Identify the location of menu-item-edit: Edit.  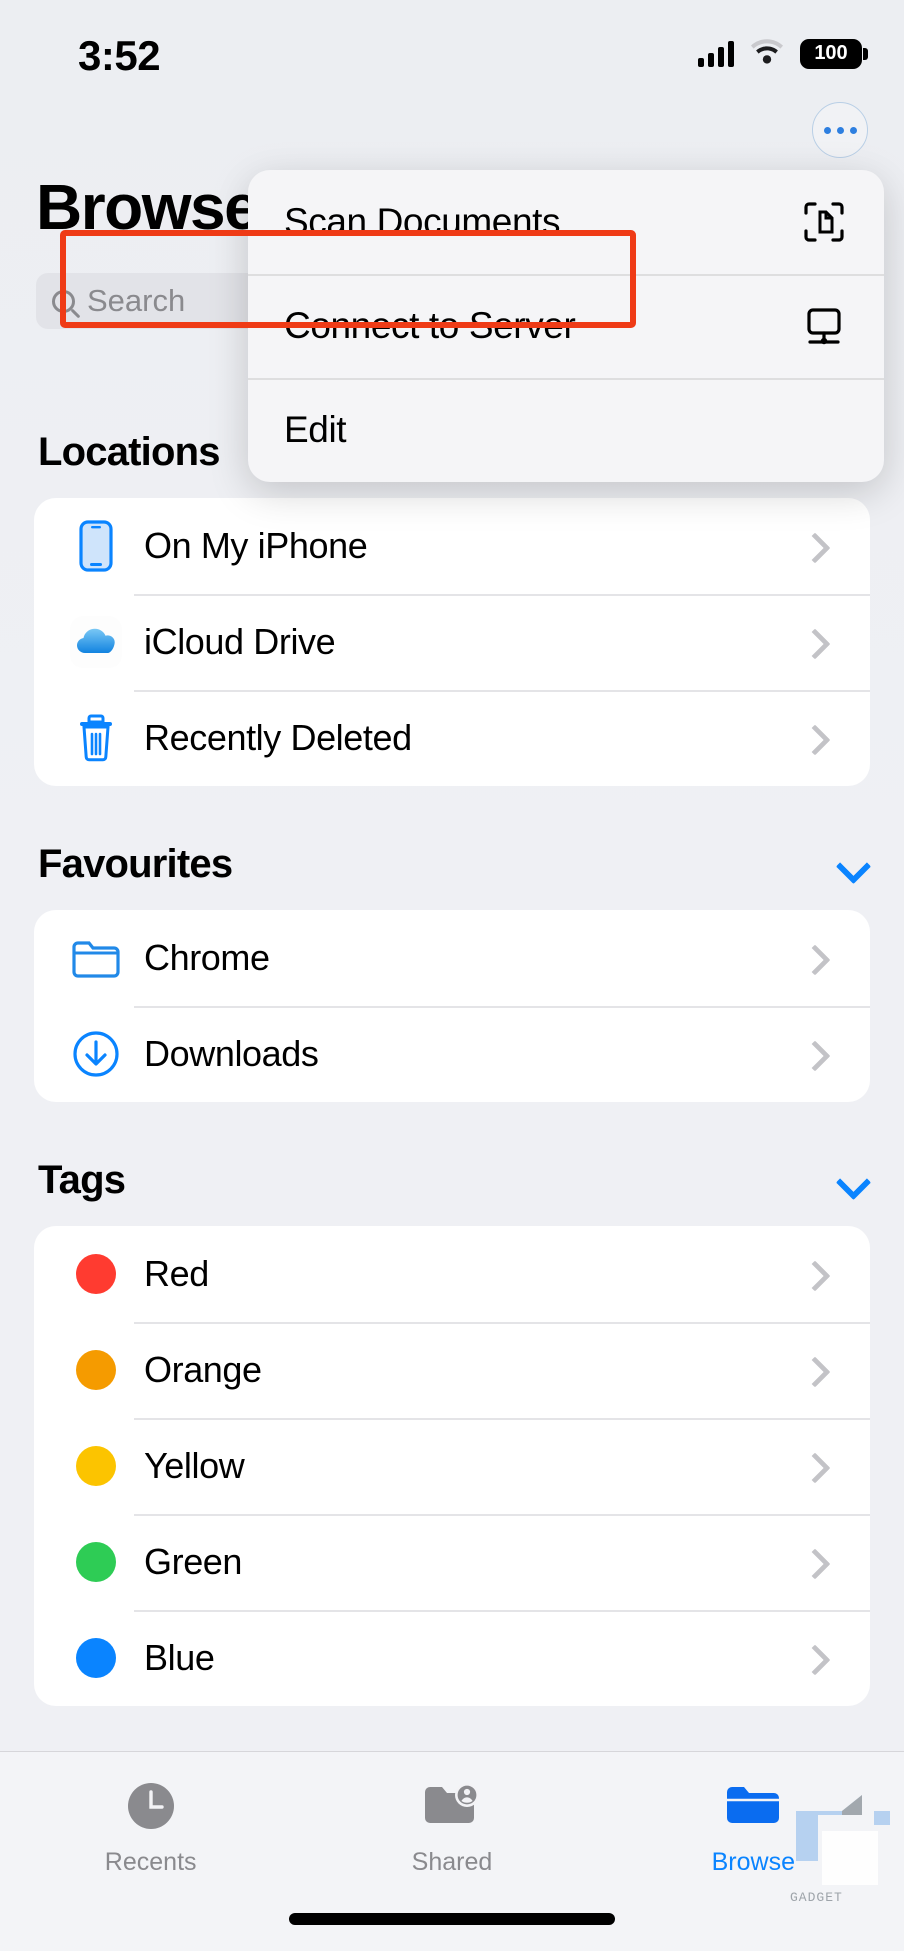
(566, 430).